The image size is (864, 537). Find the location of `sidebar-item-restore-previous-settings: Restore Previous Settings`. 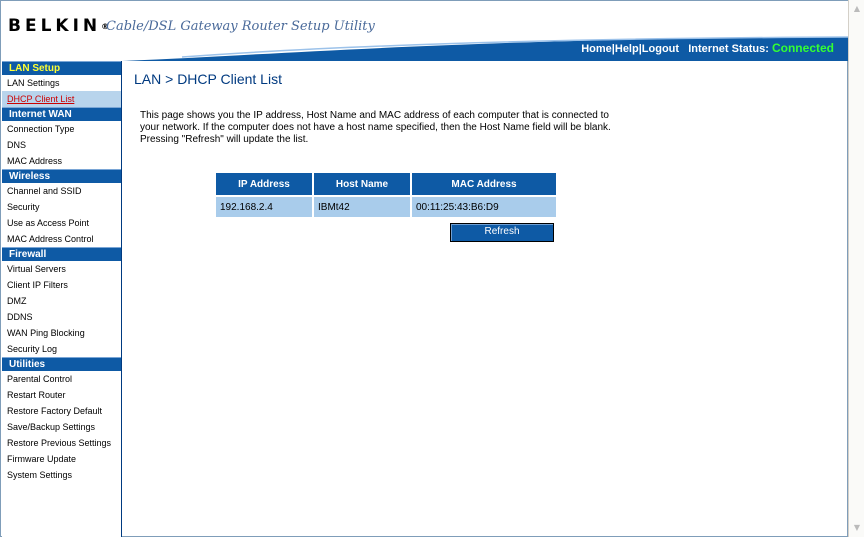

sidebar-item-restore-previous-settings: Restore Previous Settings is located at coordinates (61, 443).